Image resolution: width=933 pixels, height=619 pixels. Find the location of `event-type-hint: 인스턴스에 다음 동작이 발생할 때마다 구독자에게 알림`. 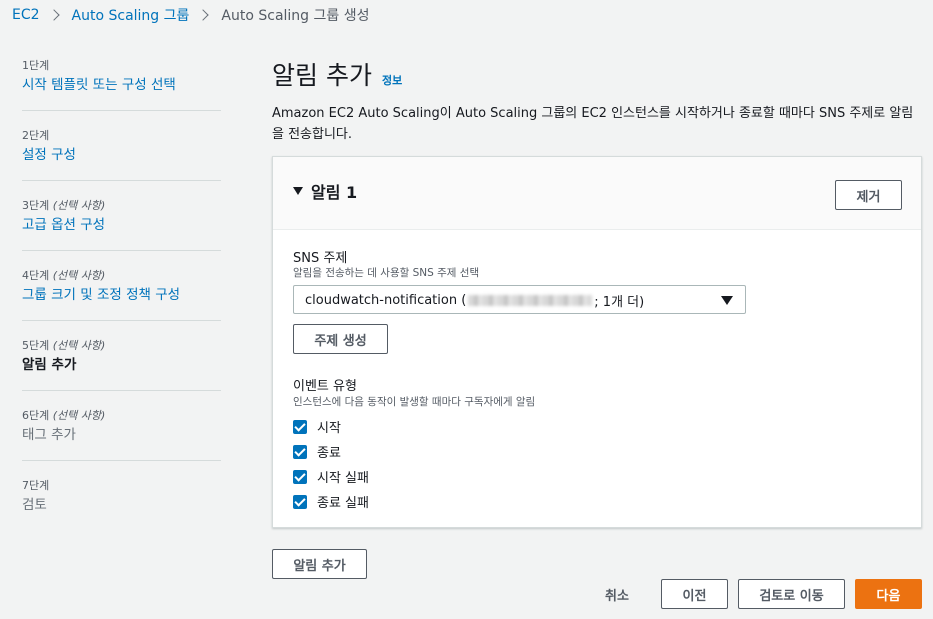

event-type-hint: 인스턴스에 다음 동작이 발생할 때마다 구독자에게 알림 is located at coordinates (414, 402).